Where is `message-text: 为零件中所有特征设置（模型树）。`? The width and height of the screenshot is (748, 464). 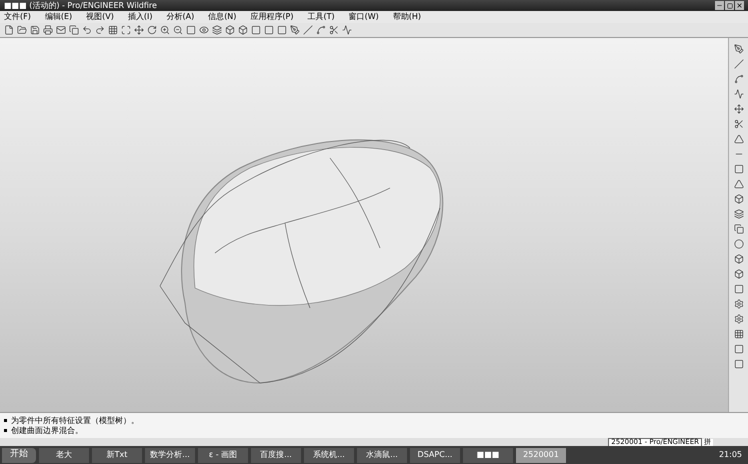 message-text: 为零件中所有特征设置（模型树）。 is located at coordinates (75, 421).